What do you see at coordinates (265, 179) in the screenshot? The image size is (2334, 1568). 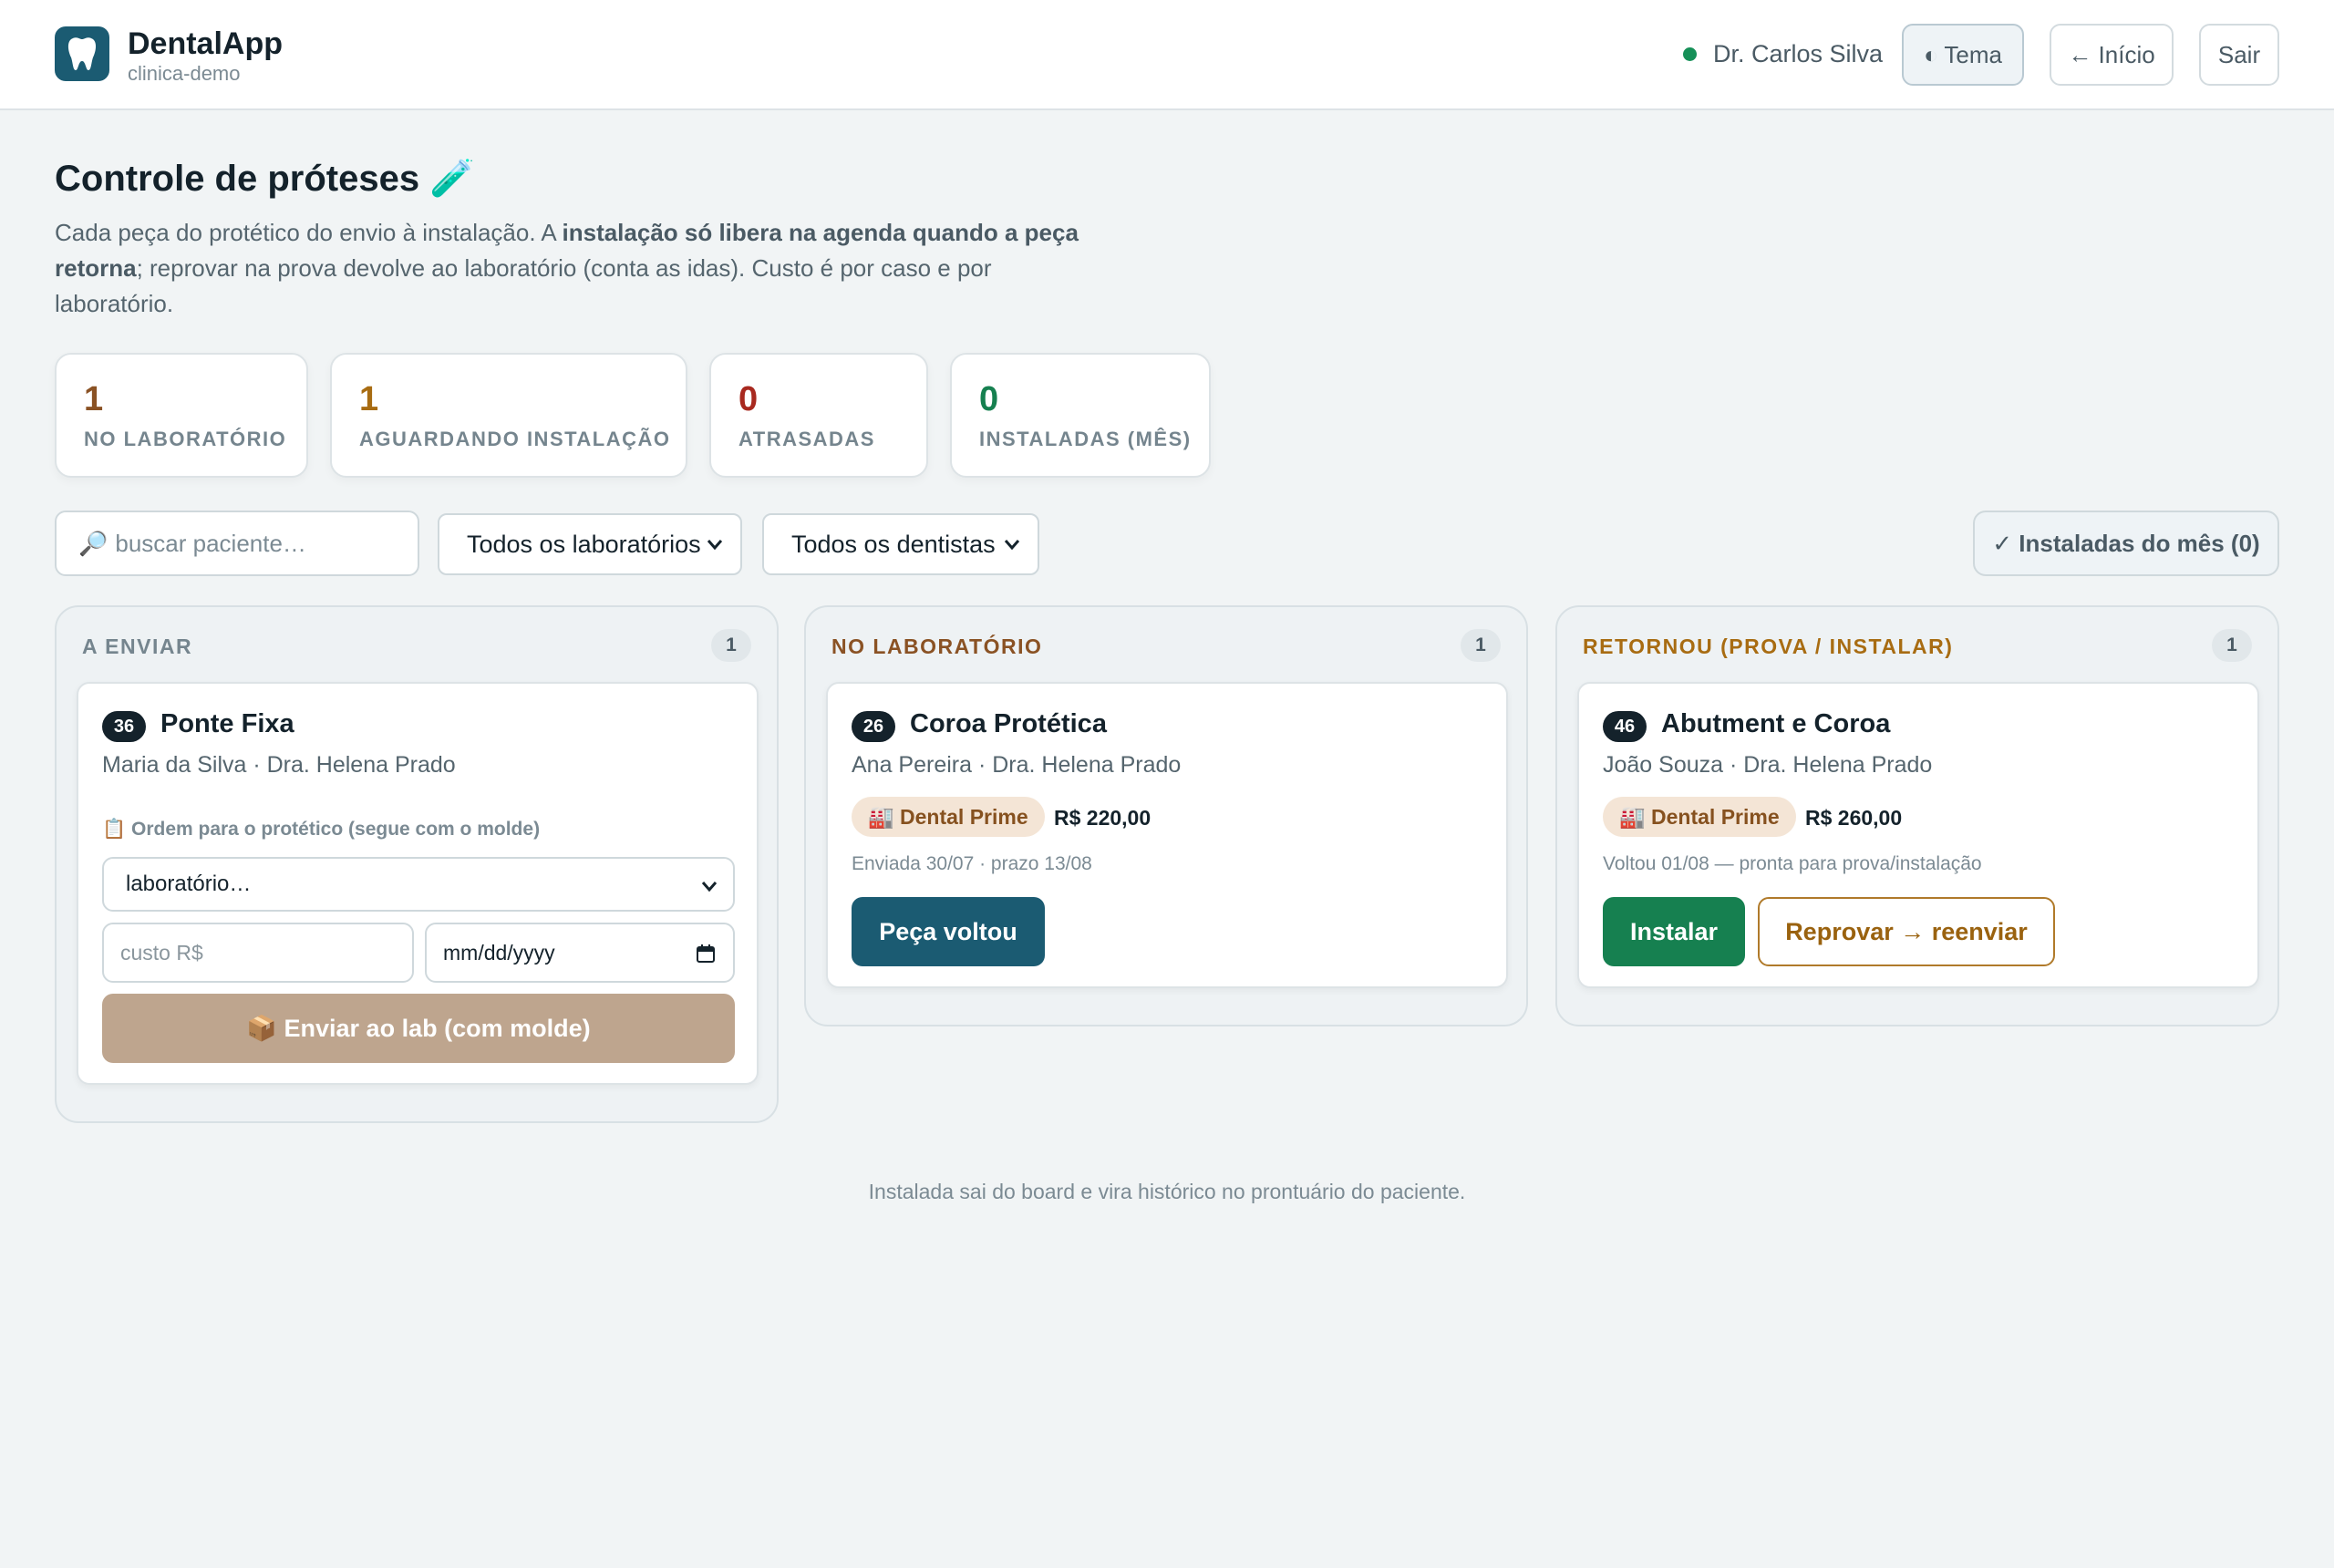 I see `page-title: Controle de próteses 🧪` at bounding box center [265, 179].